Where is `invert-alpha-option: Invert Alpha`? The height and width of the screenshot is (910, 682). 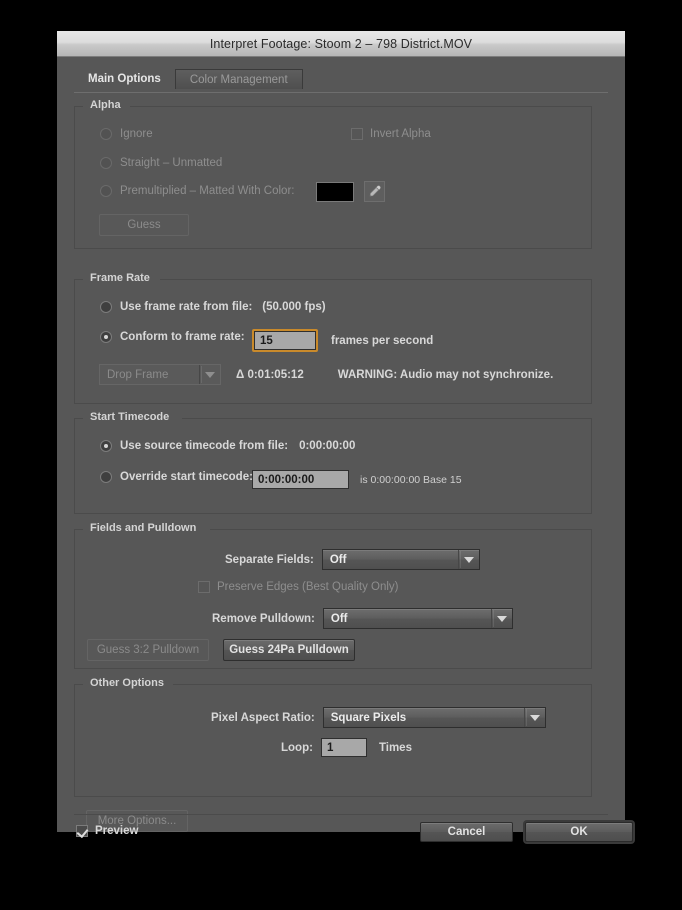
invert-alpha-option: Invert Alpha is located at coordinates (391, 134).